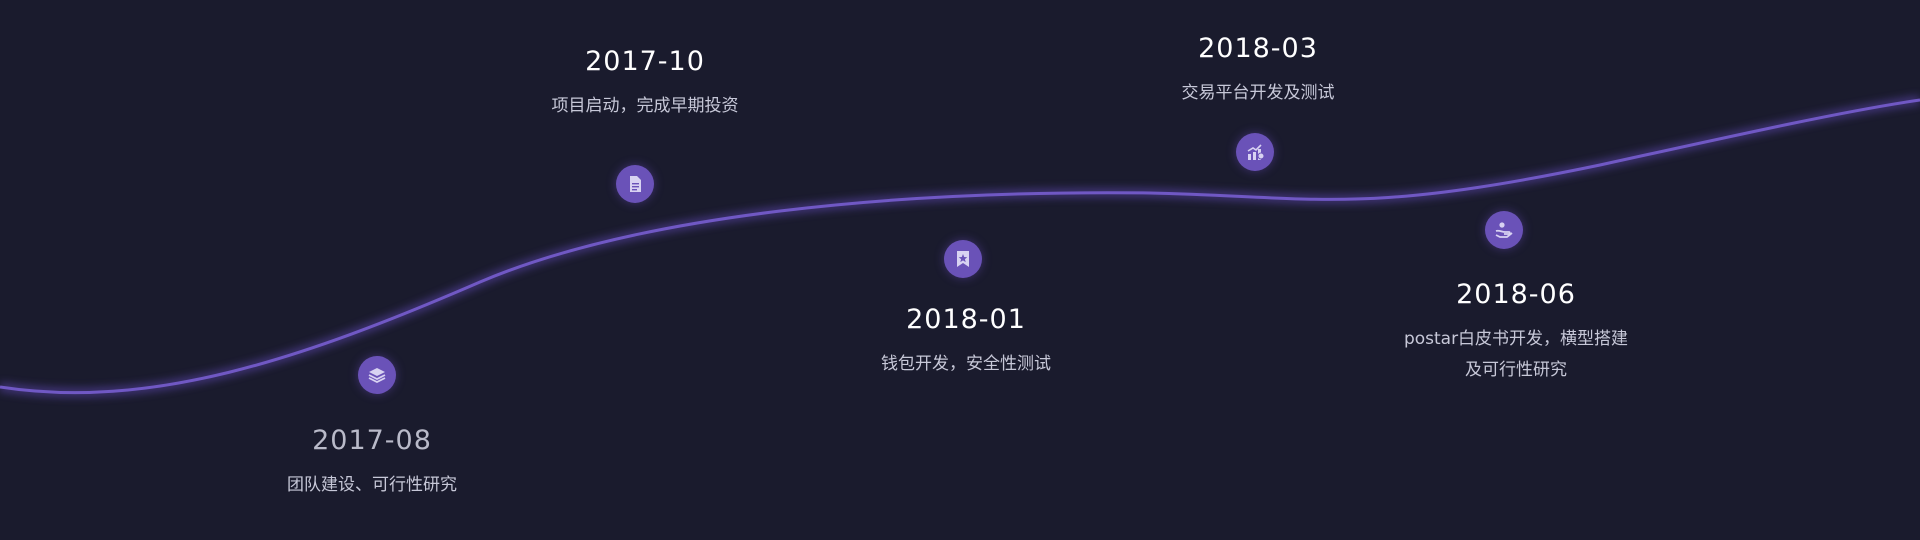 This screenshot has height=540, width=1920. I want to click on milestone-2018-06: 2018-06 postar白皮书开发，横型搭建 及可行性研究, so click(1516, 332).